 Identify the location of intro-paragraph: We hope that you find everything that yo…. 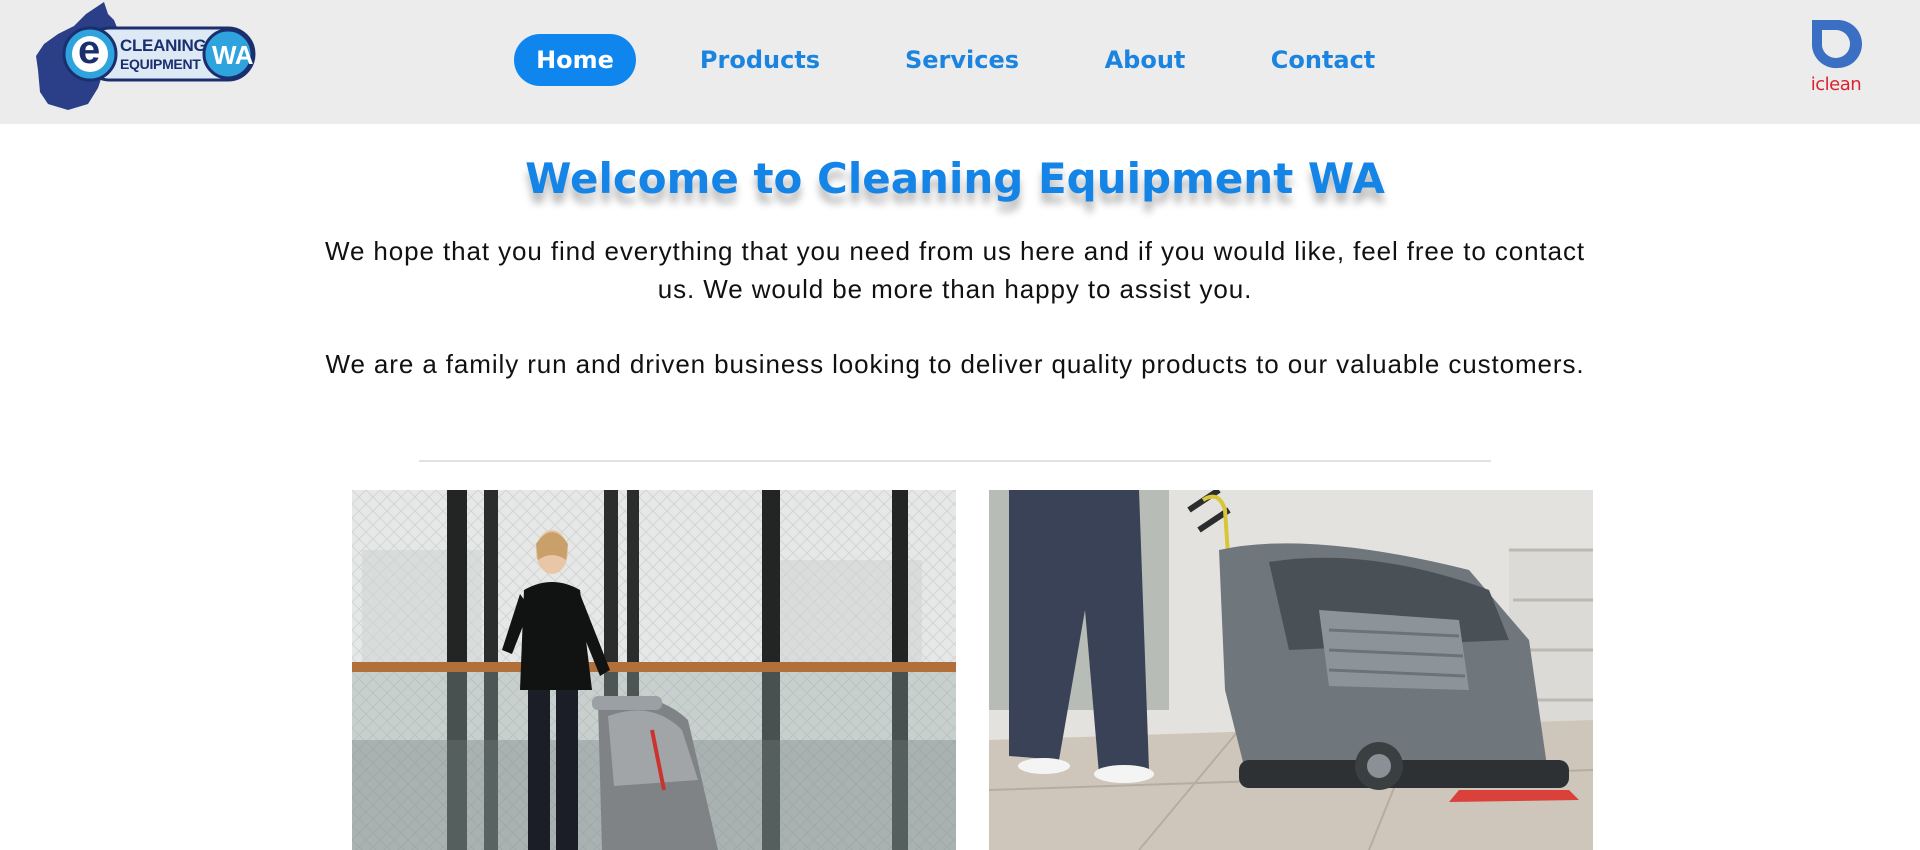
(955, 270).